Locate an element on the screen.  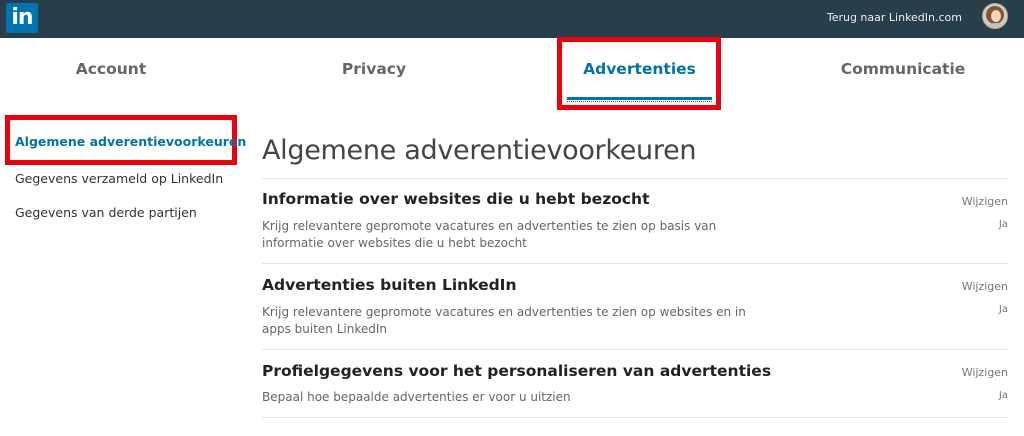
tab-privacy: Privacy is located at coordinates (374, 70).